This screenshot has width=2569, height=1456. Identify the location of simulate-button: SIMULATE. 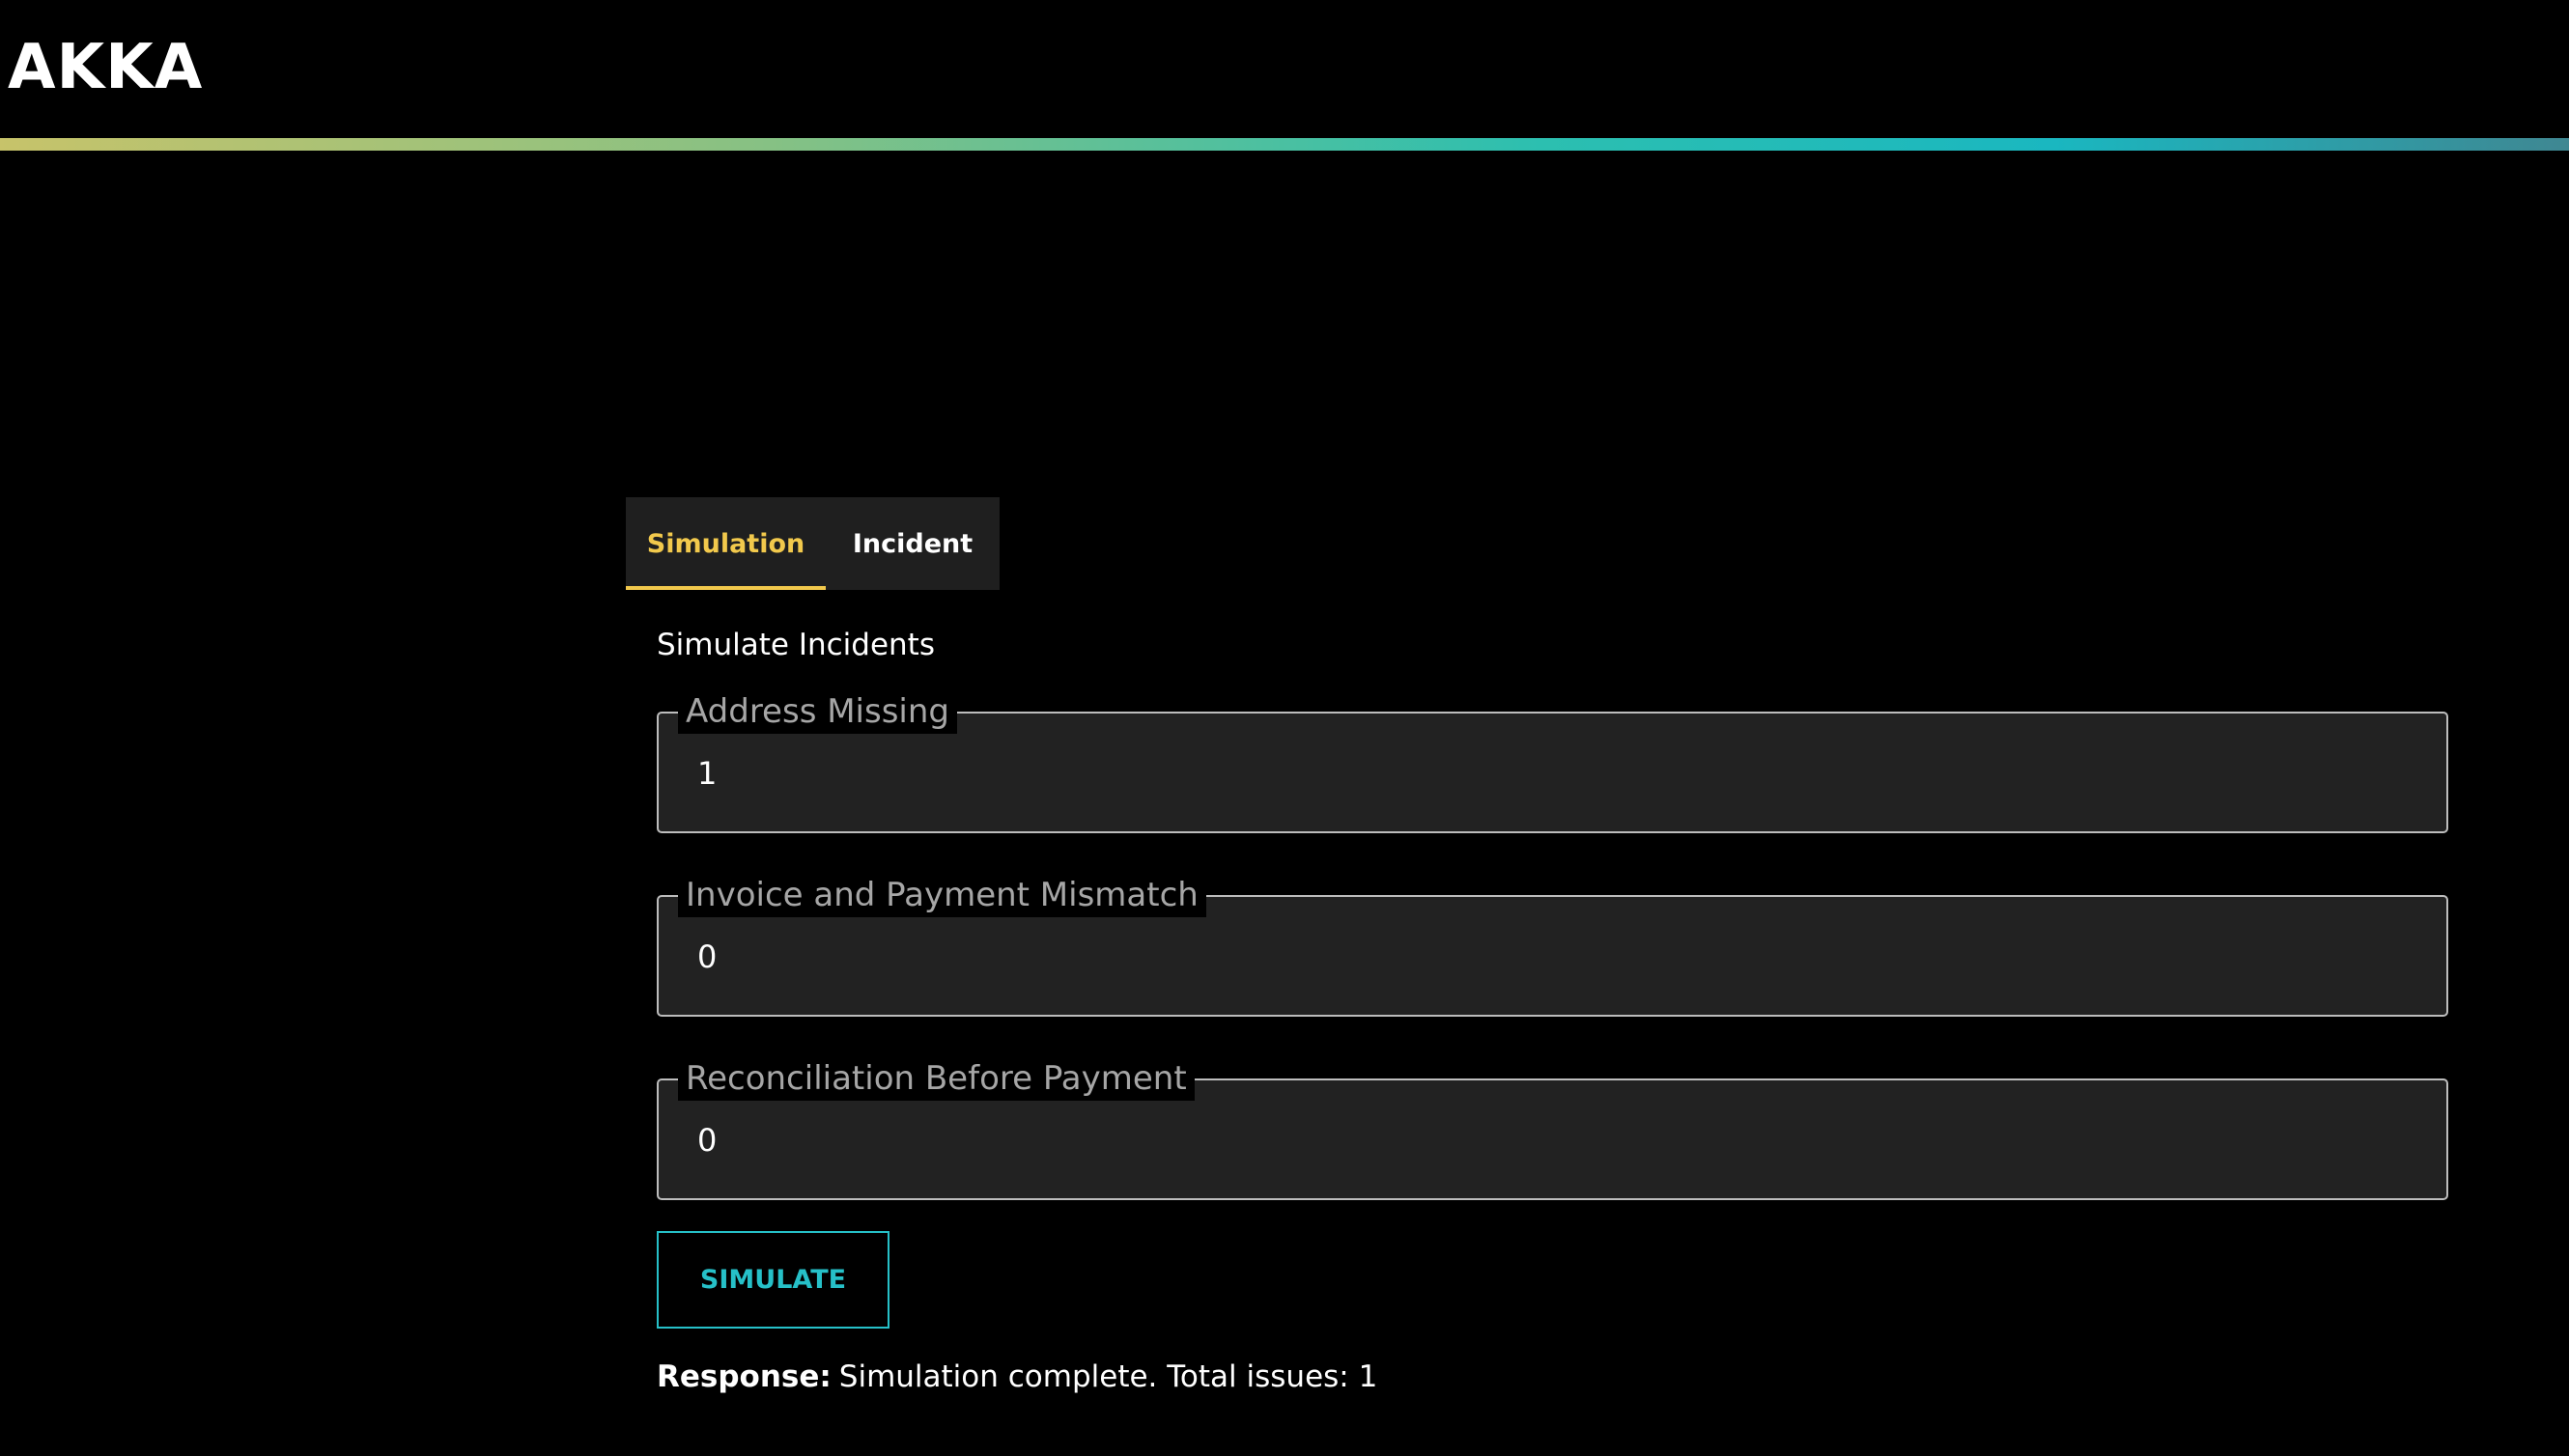
(773, 1280).